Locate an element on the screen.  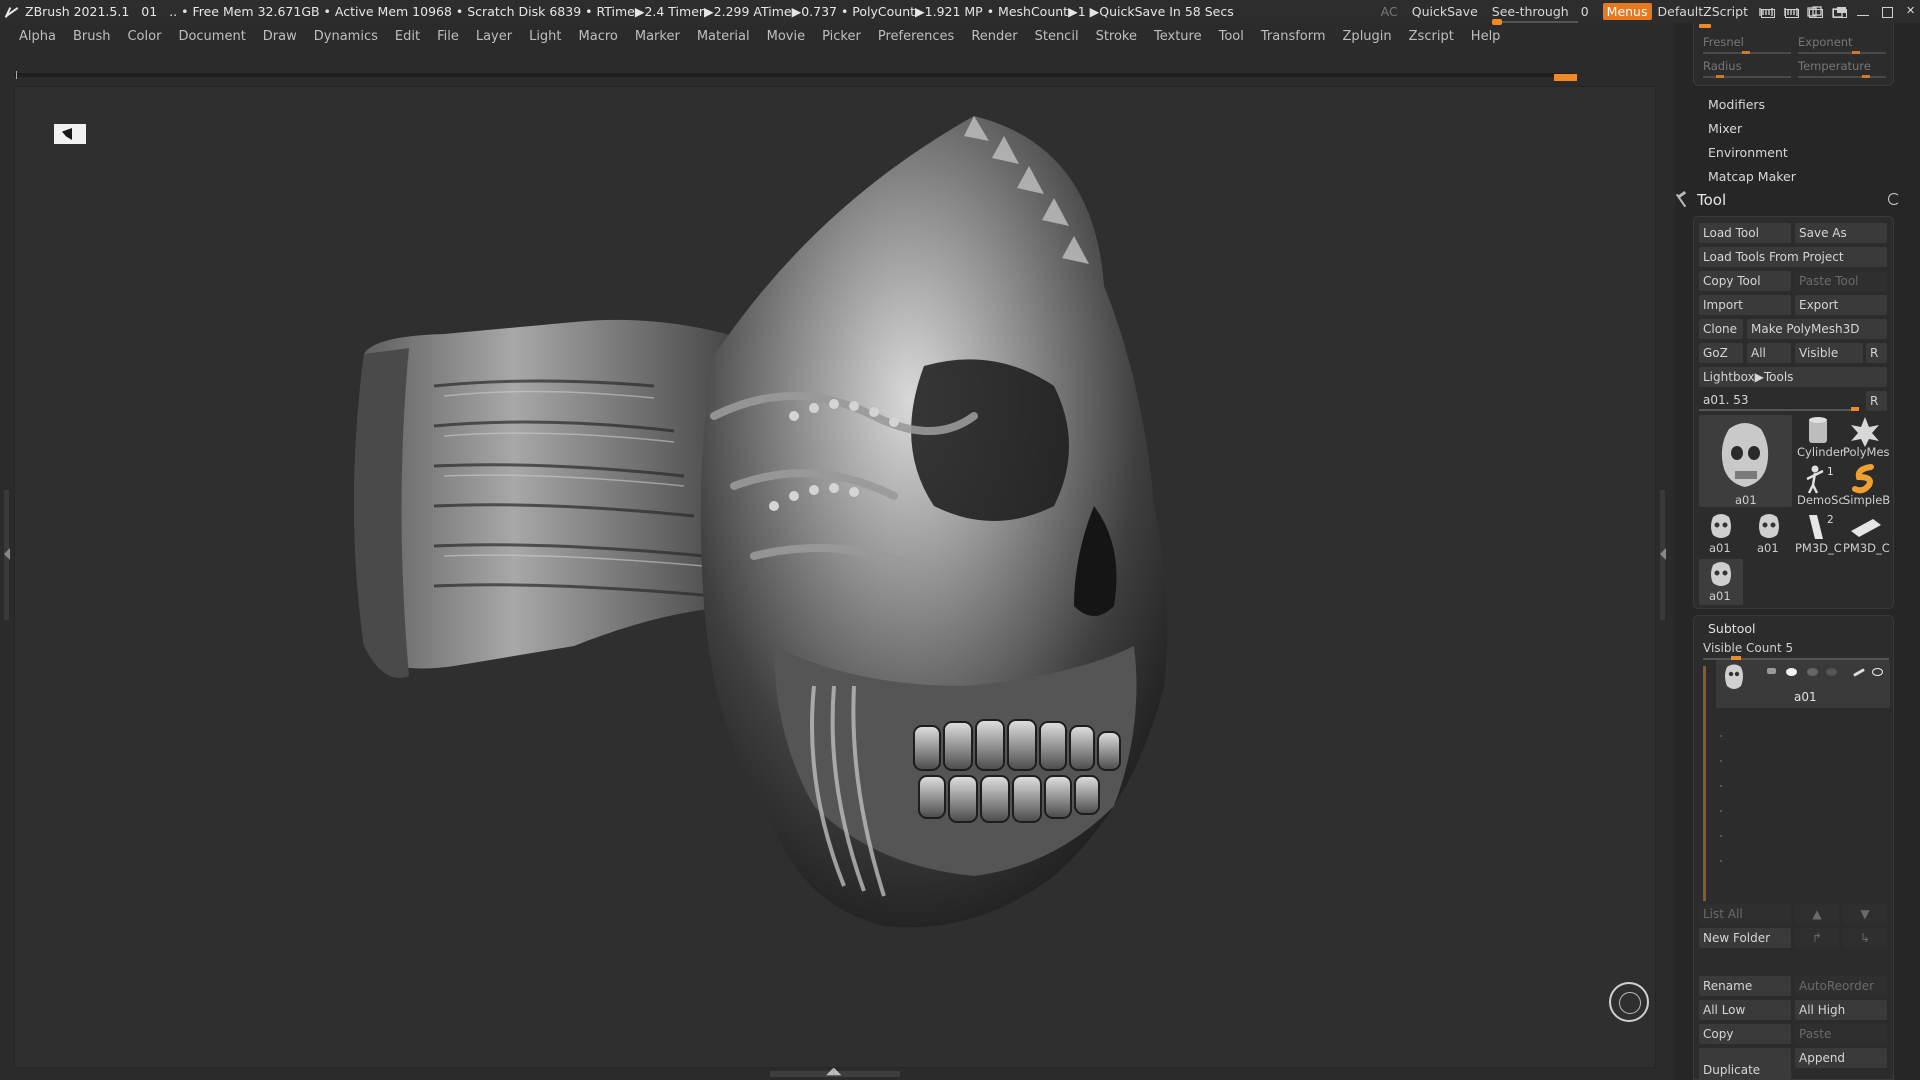
auto-reorder-button: AutoReorder is located at coordinates (1841, 986).